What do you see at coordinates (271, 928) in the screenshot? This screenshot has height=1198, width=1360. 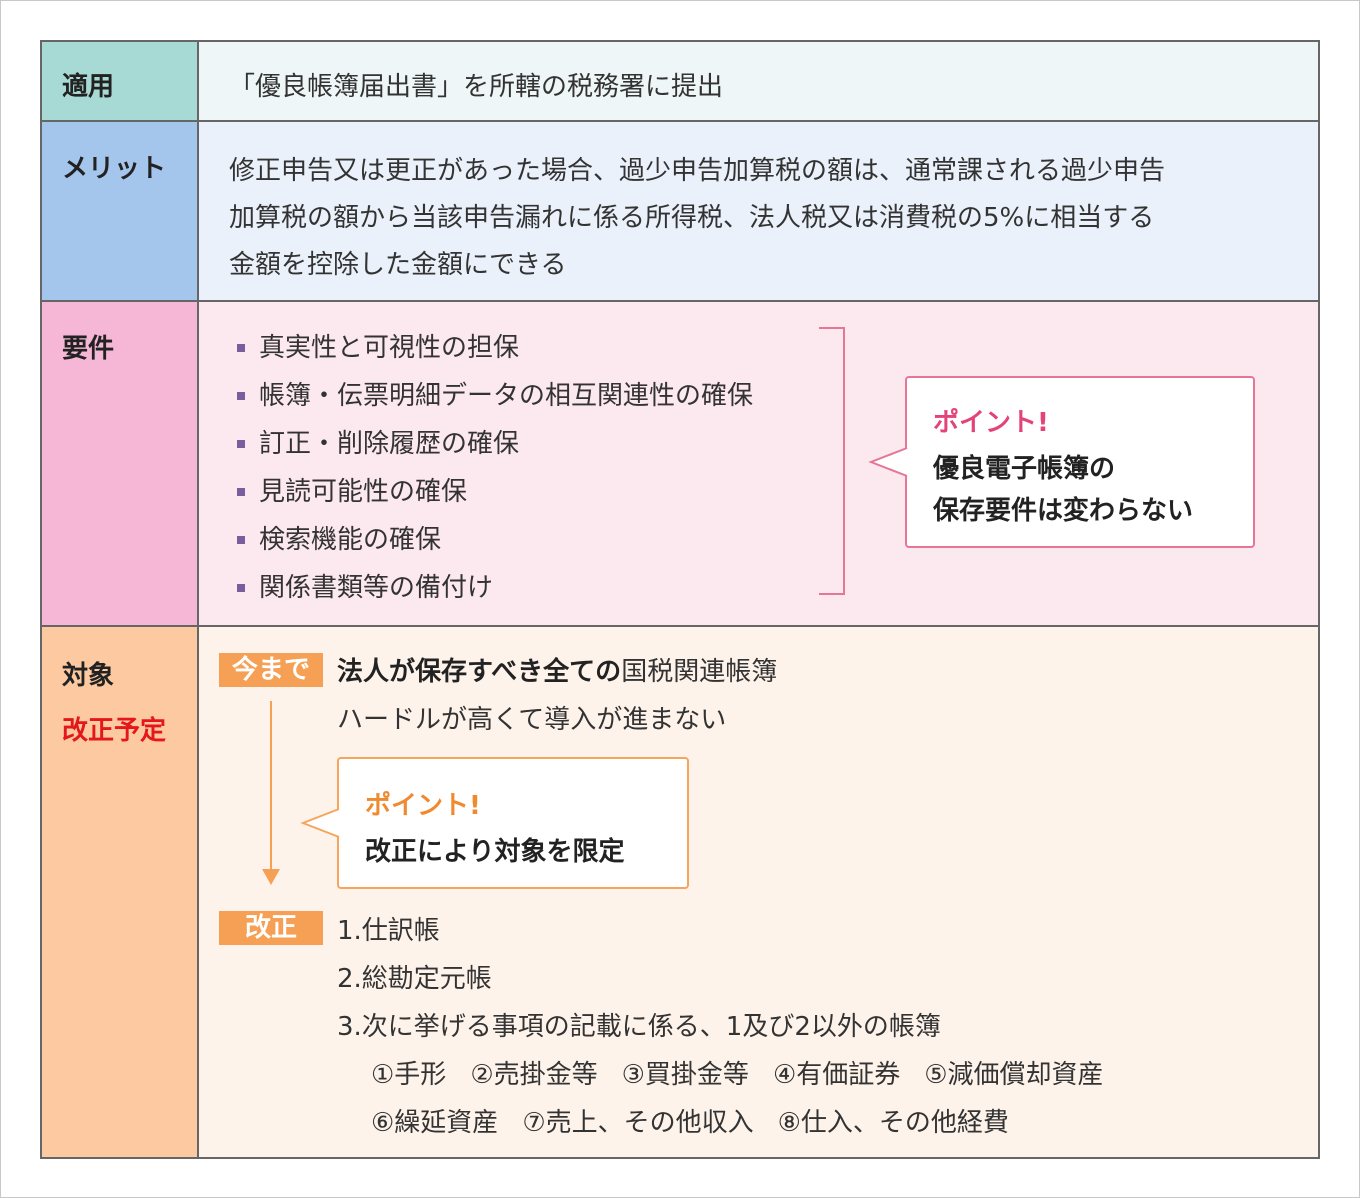 I see `tag-after: 改正` at bounding box center [271, 928].